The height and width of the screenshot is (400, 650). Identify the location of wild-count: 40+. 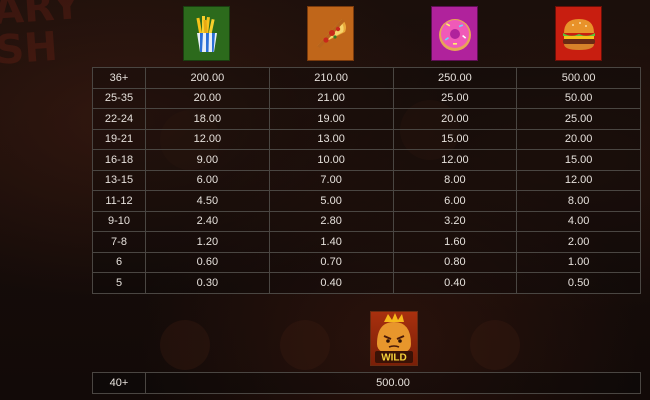
(119, 383).